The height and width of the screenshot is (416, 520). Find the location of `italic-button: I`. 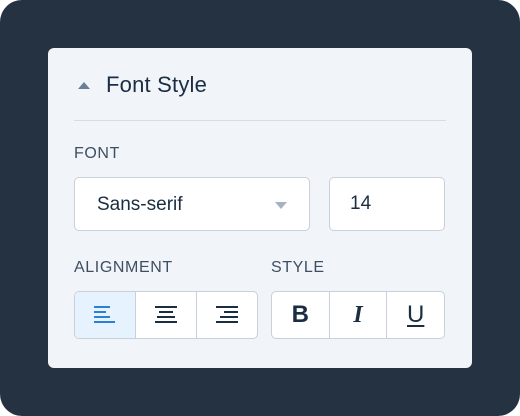

italic-button: I is located at coordinates (357, 315).